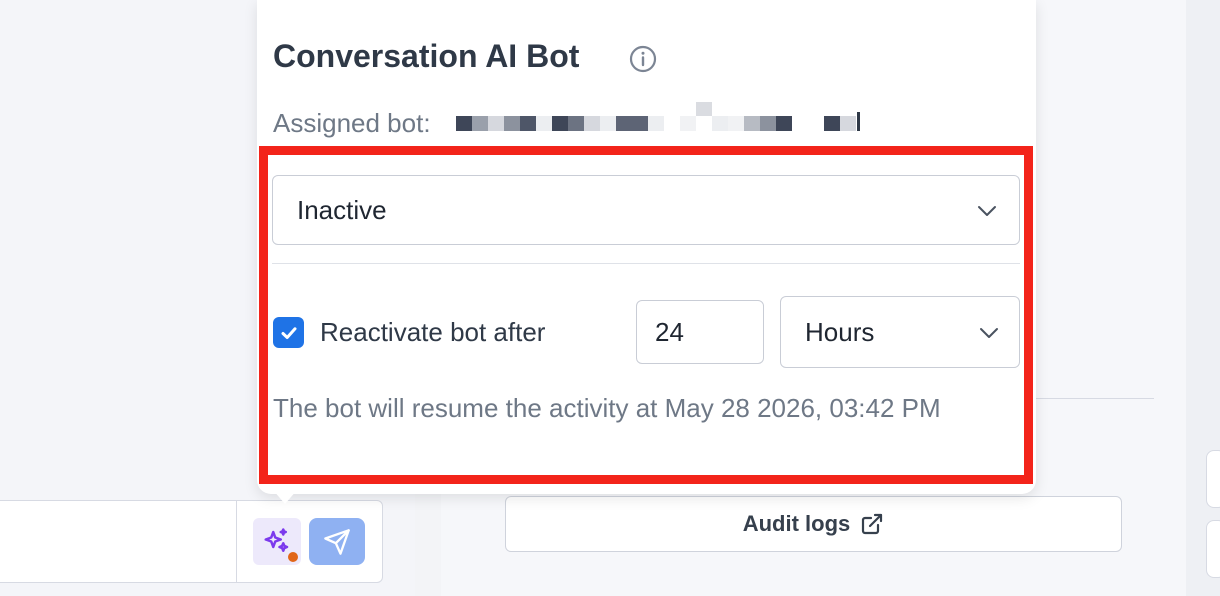 Image resolution: width=1220 pixels, height=596 pixels. I want to click on send-button, so click(337, 541).